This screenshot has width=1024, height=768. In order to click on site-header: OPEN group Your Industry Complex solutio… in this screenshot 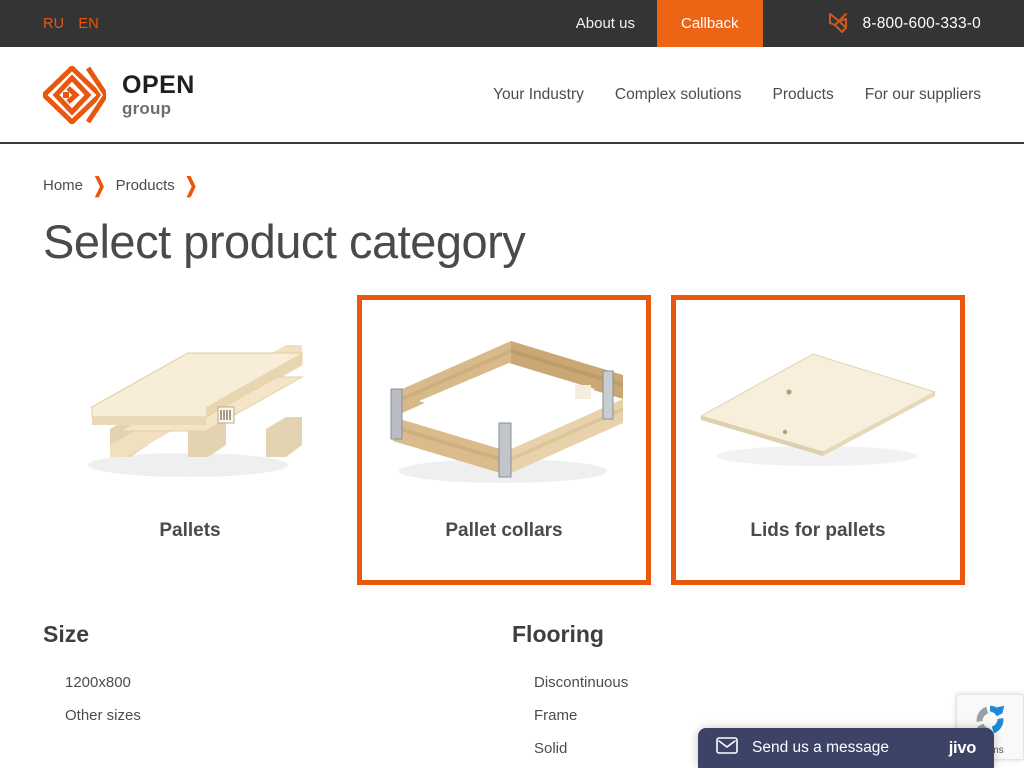, I will do `click(512, 95)`.